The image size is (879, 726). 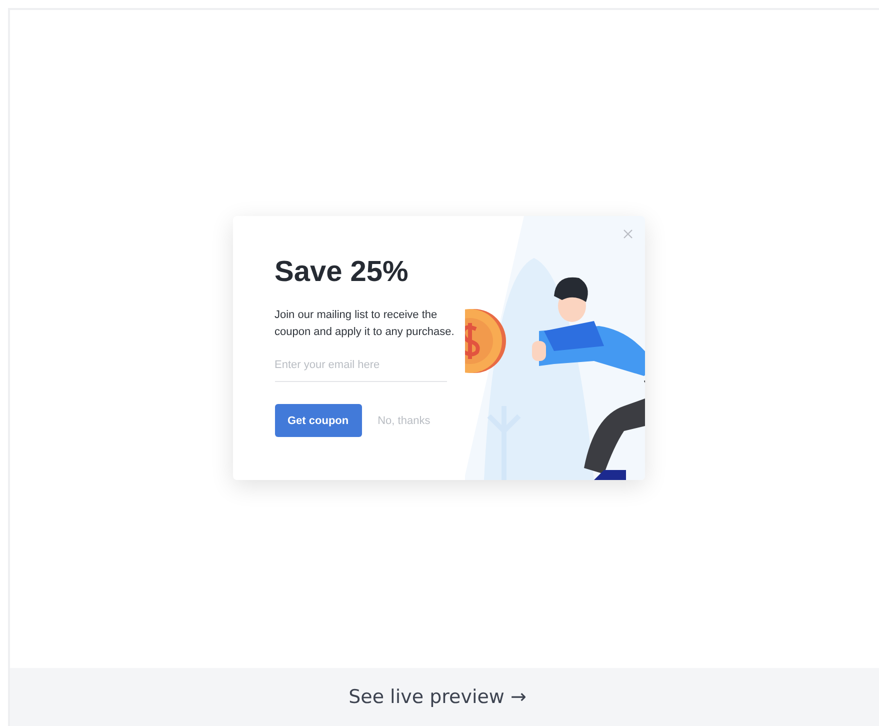 I want to click on live-preview-link: See live preview →, so click(x=437, y=697).